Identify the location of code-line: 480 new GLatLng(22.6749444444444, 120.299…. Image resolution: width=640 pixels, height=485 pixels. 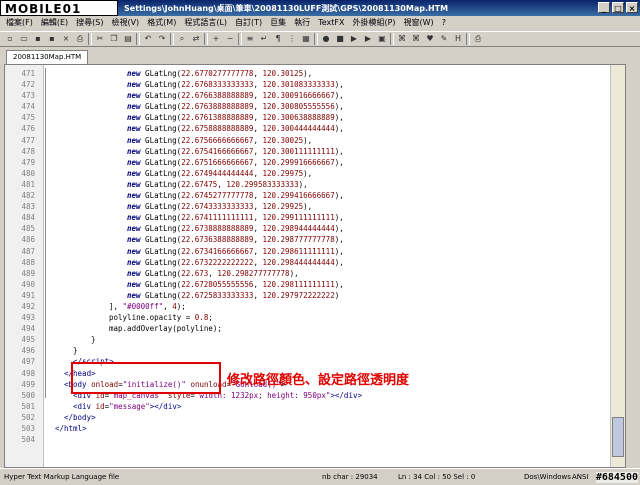
(315, 173).